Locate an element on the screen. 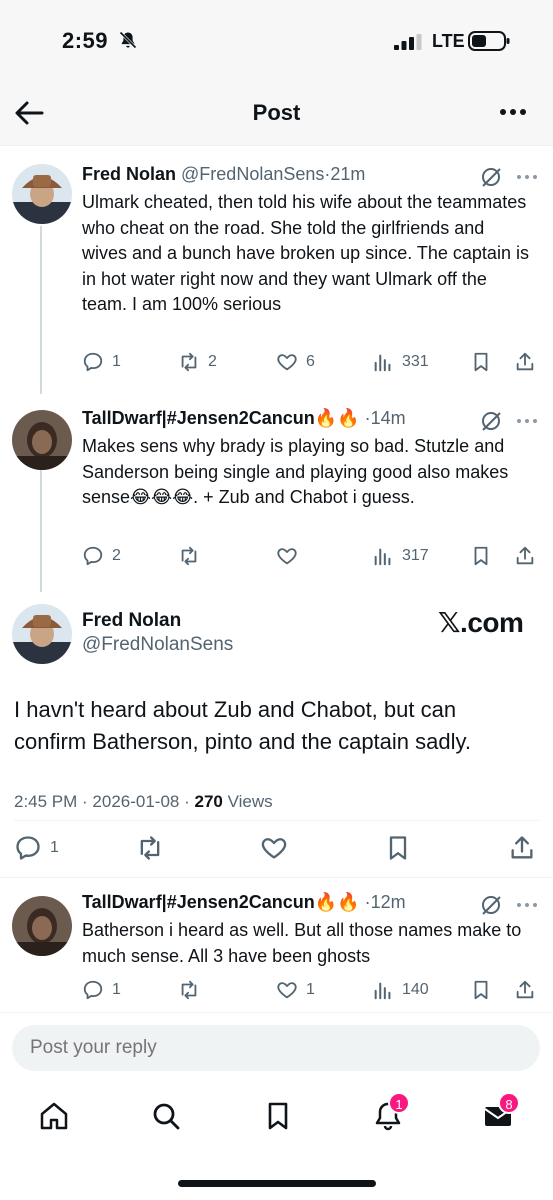 This screenshot has width=553, height=1200. home-icon is located at coordinates (54, 1116).